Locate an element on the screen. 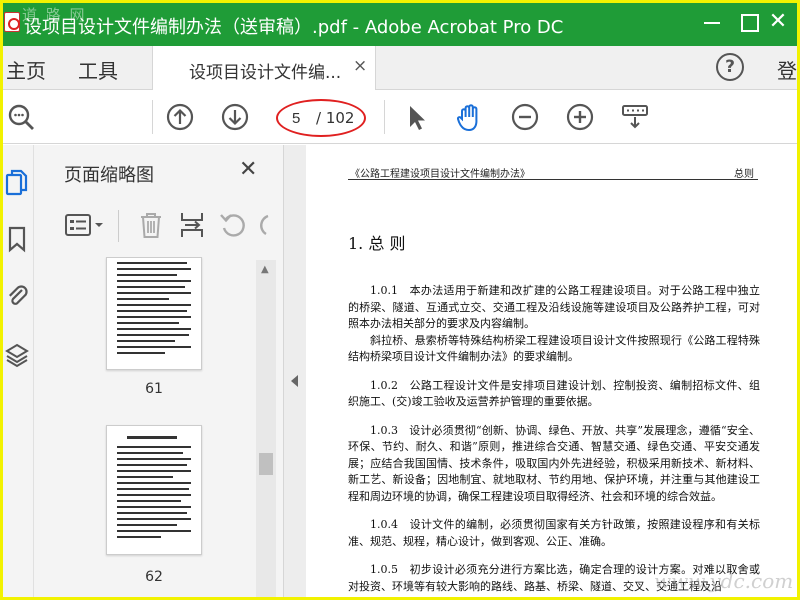 This screenshot has height=600, width=800. main-toolbar: / 102 is located at coordinates (400, 117).